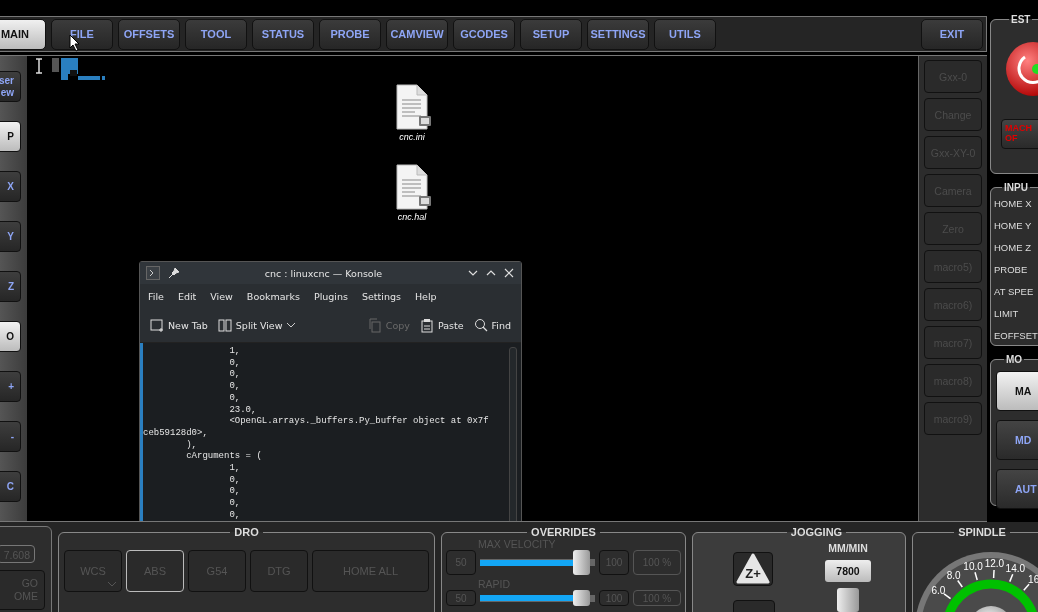  What do you see at coordinates (1016, 187) in the screenshot?
I see `panel-title: INPU` at bounding box center [1016, 187].